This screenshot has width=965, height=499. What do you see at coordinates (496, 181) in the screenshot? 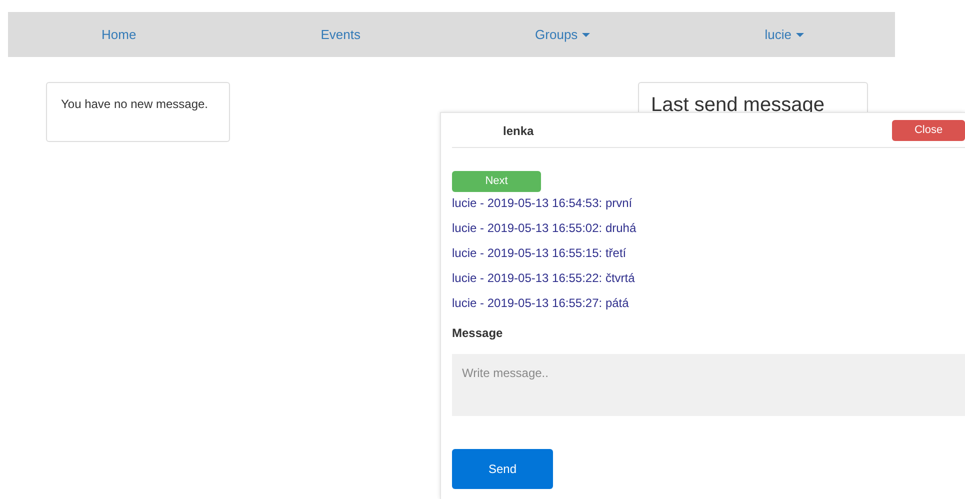
I see `next-button: Next` at bounding box center [496, 181].